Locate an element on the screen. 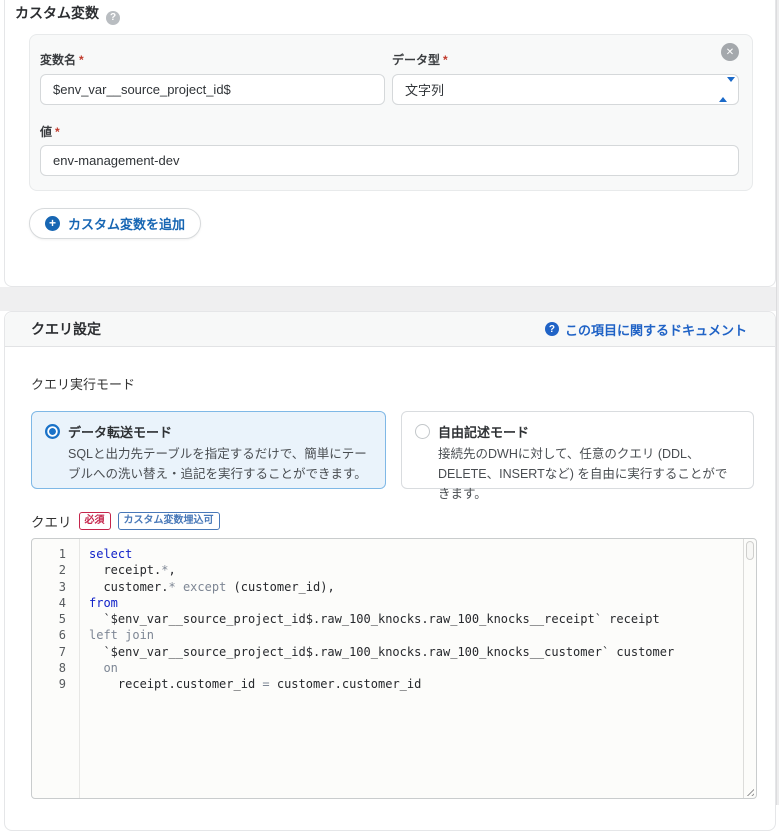  documentation-link: ? この項目に関するドキュメント is located at coordinates (645, 329).